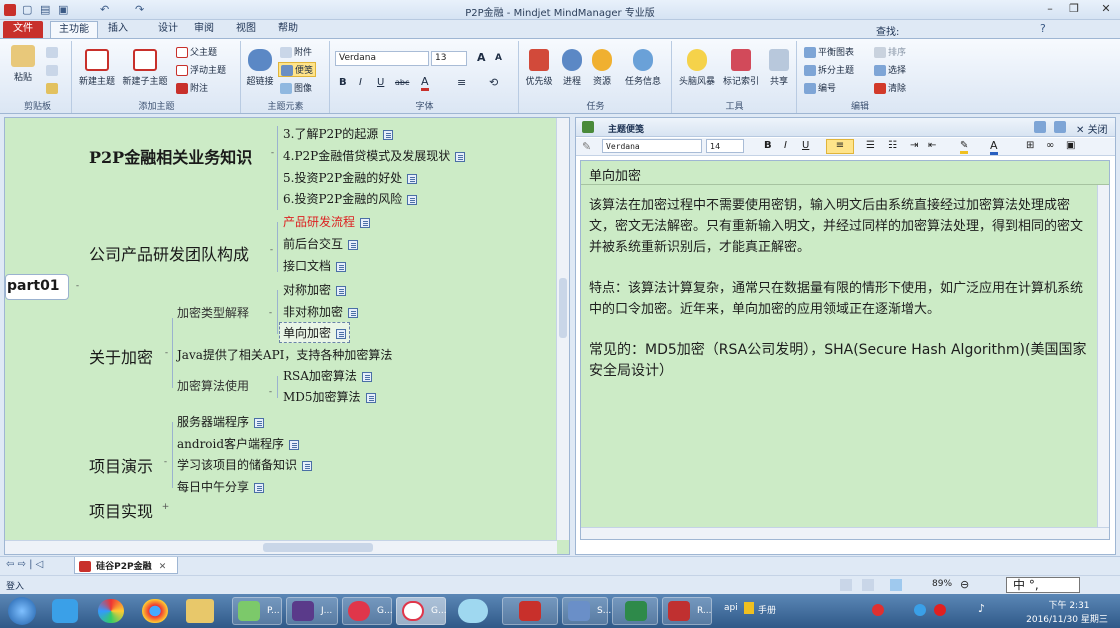  Describe the element at coordinates (1106, 9) in the screenshot. I see `close-button: ✕` at that location.